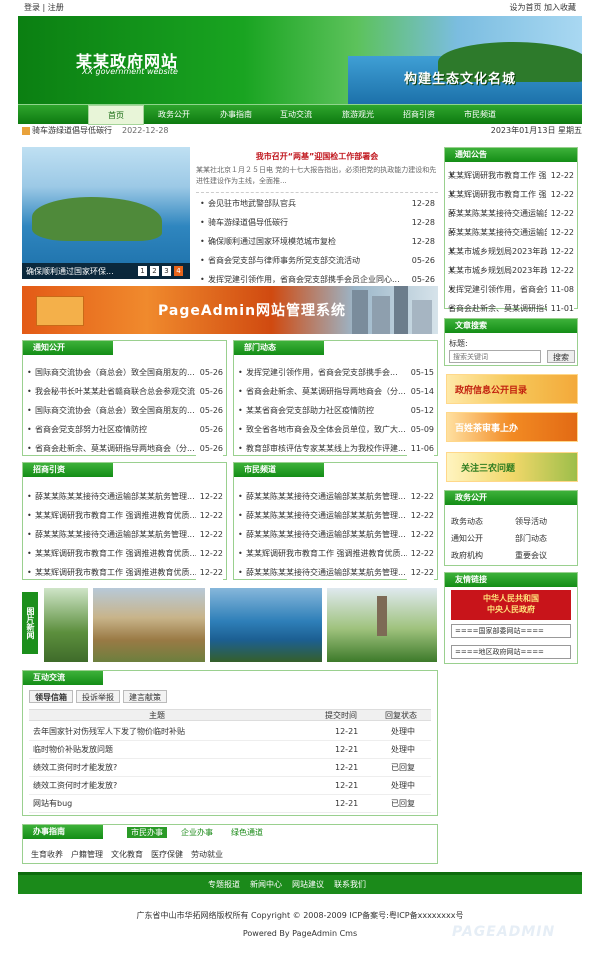 This screenshot has height=956, width=600. What do you see at coordinates (87, 854) in the screenshot?
I see `service-item: 户籍管理` at bounding box center [87, 854].